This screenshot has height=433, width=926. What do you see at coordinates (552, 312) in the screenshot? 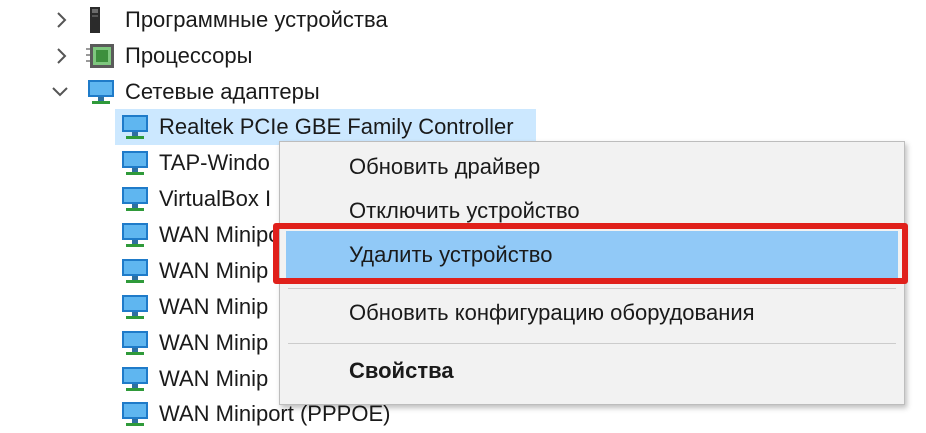
I see `menu-item-label: Обновить конфигурацию оборудования` at bounding box center [552, 312].